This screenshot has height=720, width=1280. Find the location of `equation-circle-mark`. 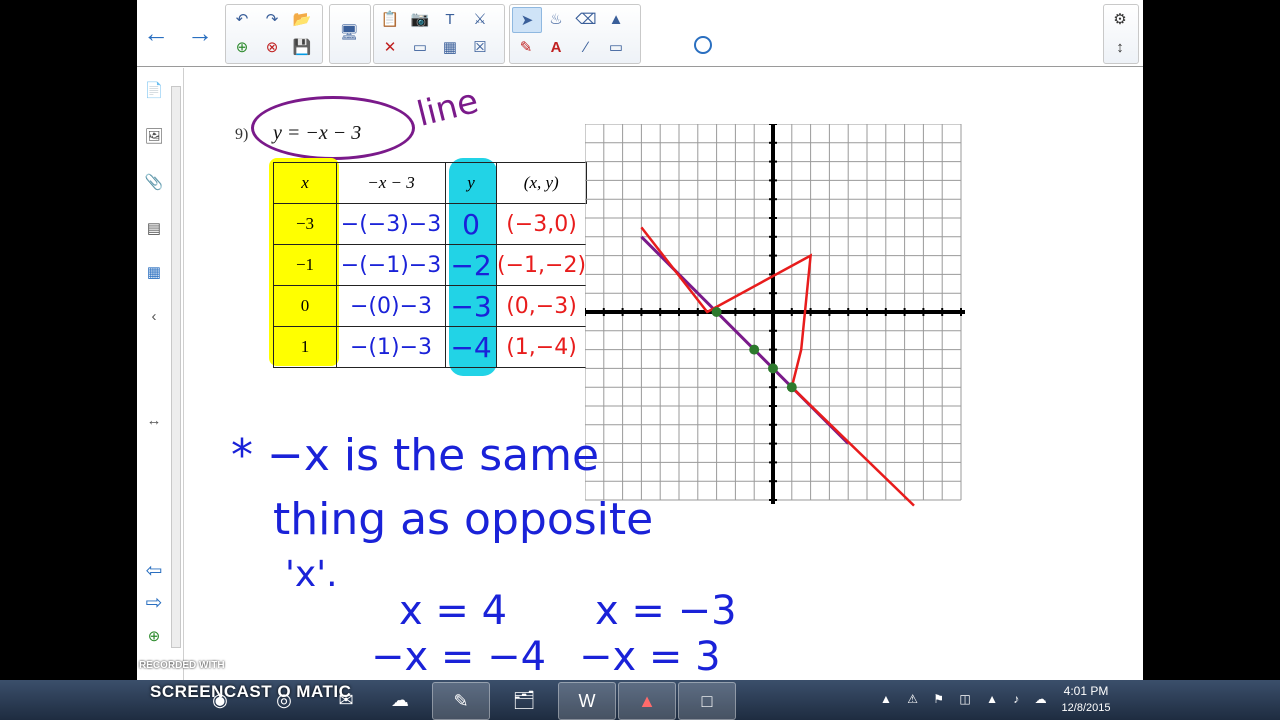

equation-circle-mark is located at coordinates (333, 128).